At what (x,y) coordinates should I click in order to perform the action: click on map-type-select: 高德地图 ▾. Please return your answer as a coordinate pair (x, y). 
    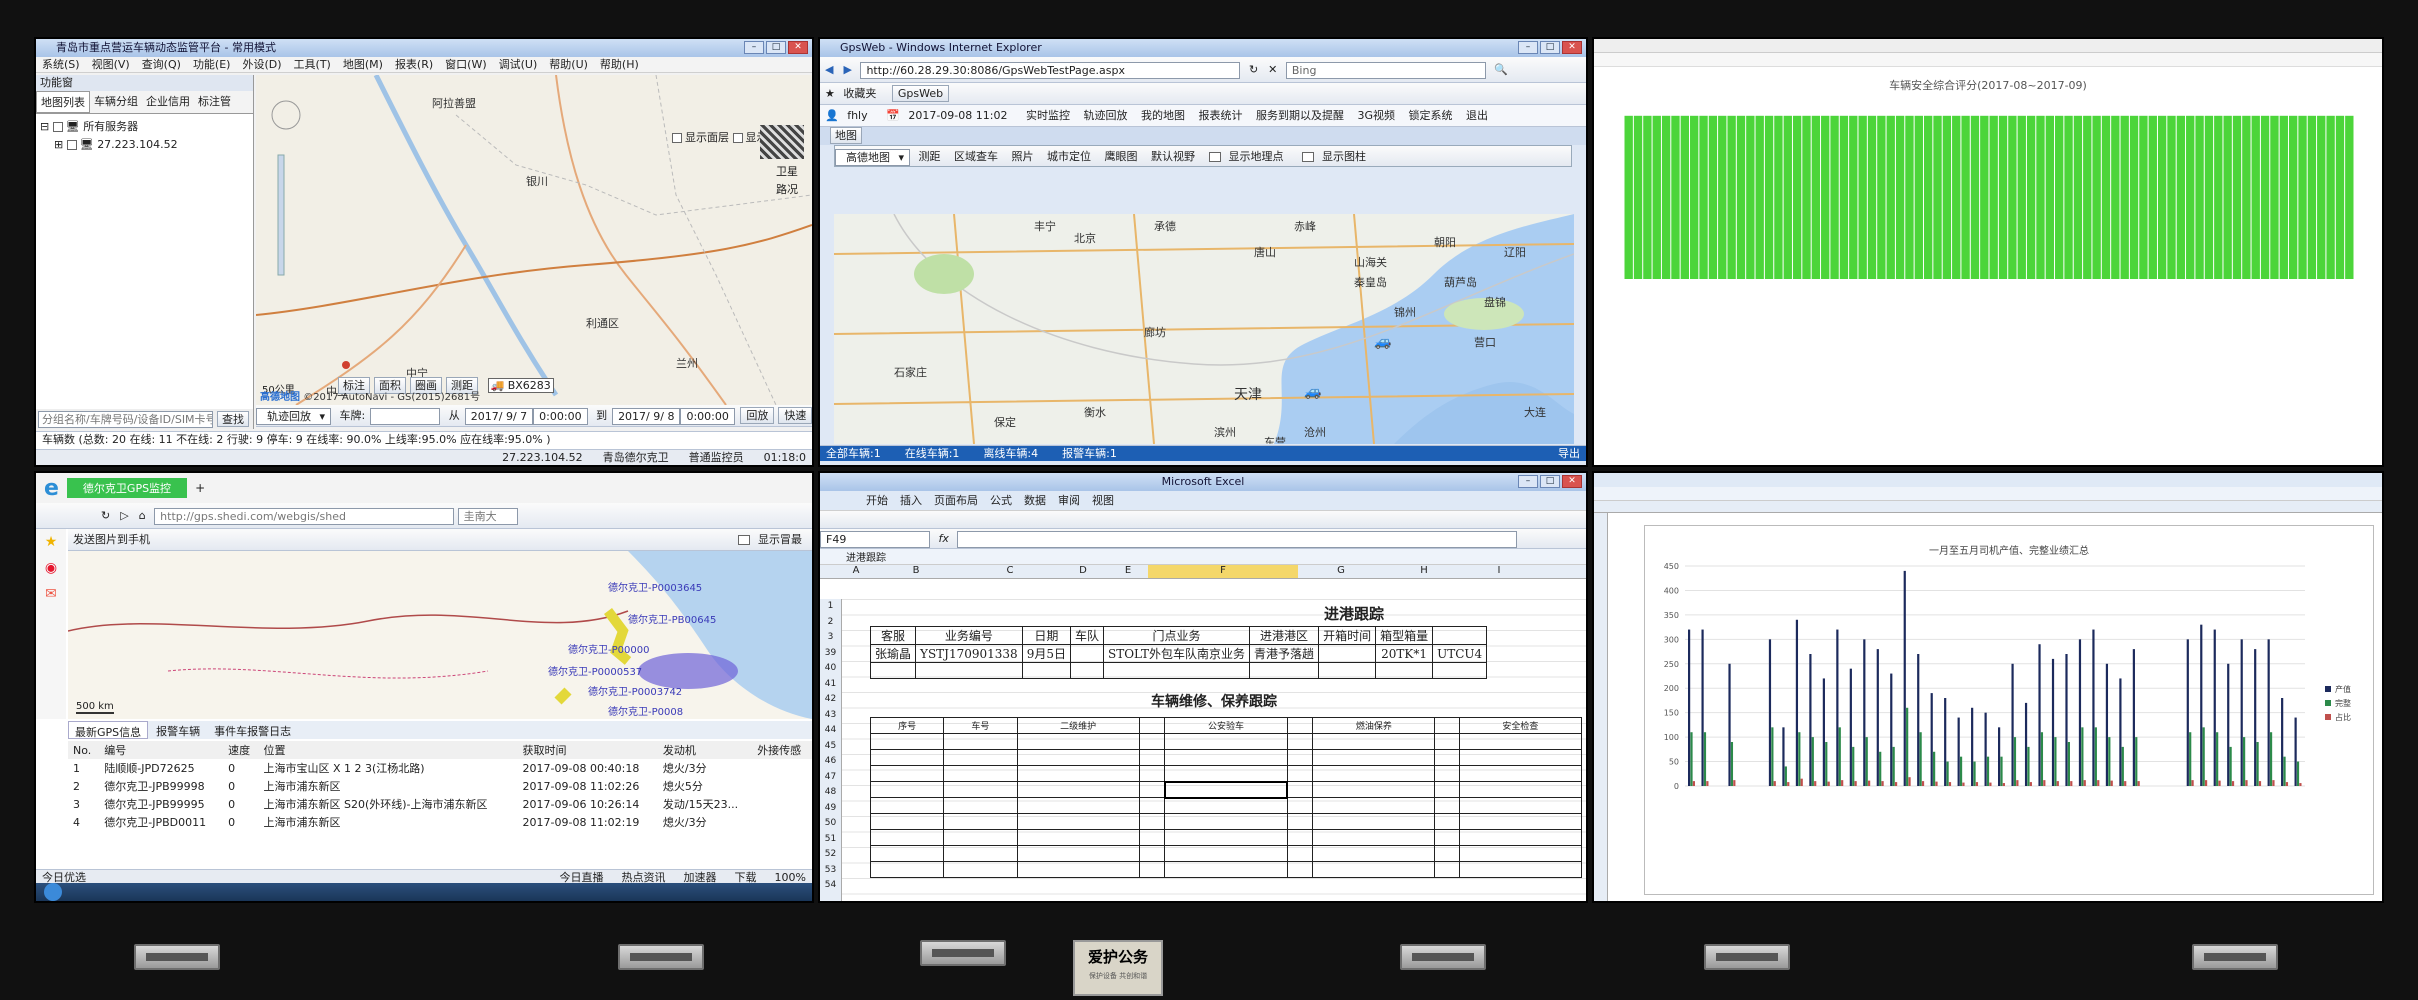
    Looking at the image, I should click on (873, 157).